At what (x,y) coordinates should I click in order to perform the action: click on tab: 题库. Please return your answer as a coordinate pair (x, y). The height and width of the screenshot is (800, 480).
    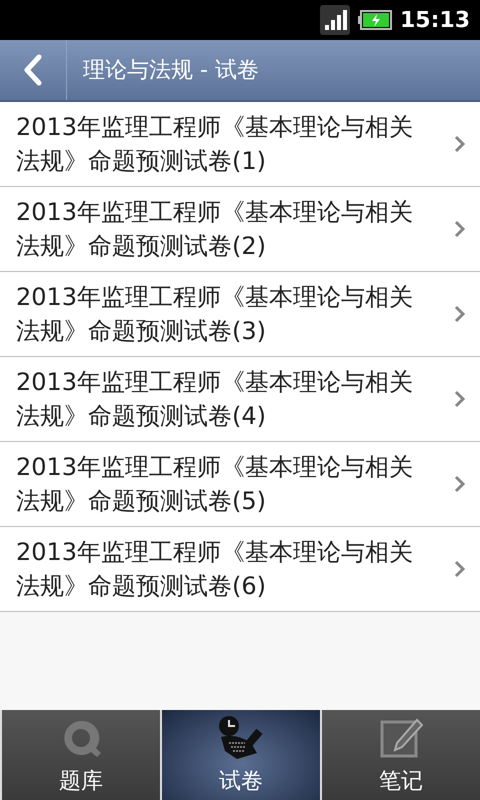
    Looking at the image, I should click on (80, 755).